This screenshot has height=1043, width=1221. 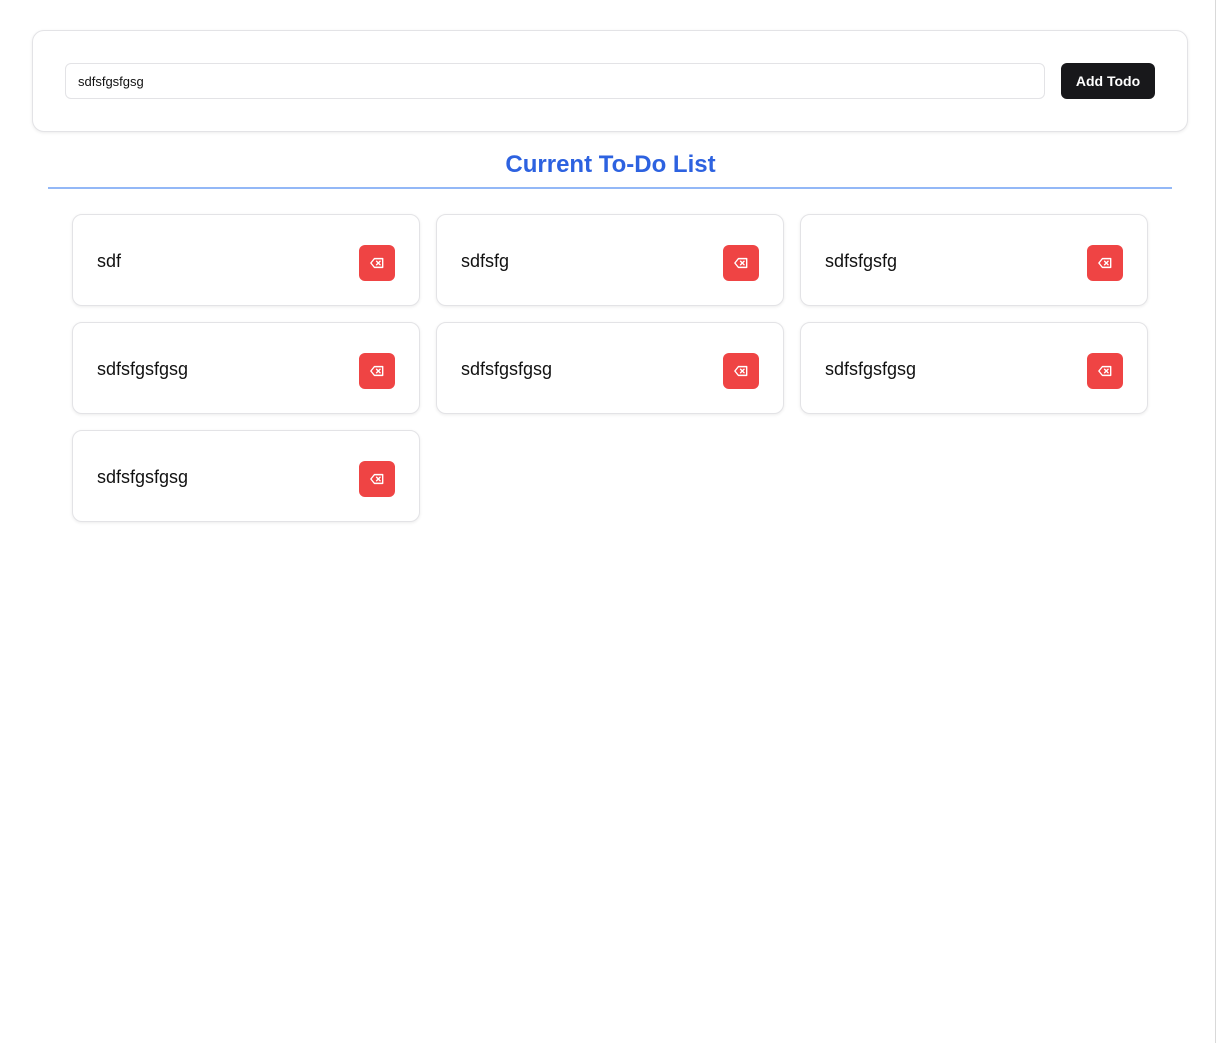 What do you see at coordinates (861, 261) in the screenshot?
I see `todo-text: sdfsfgsfg` at bounding box center [861, 261].